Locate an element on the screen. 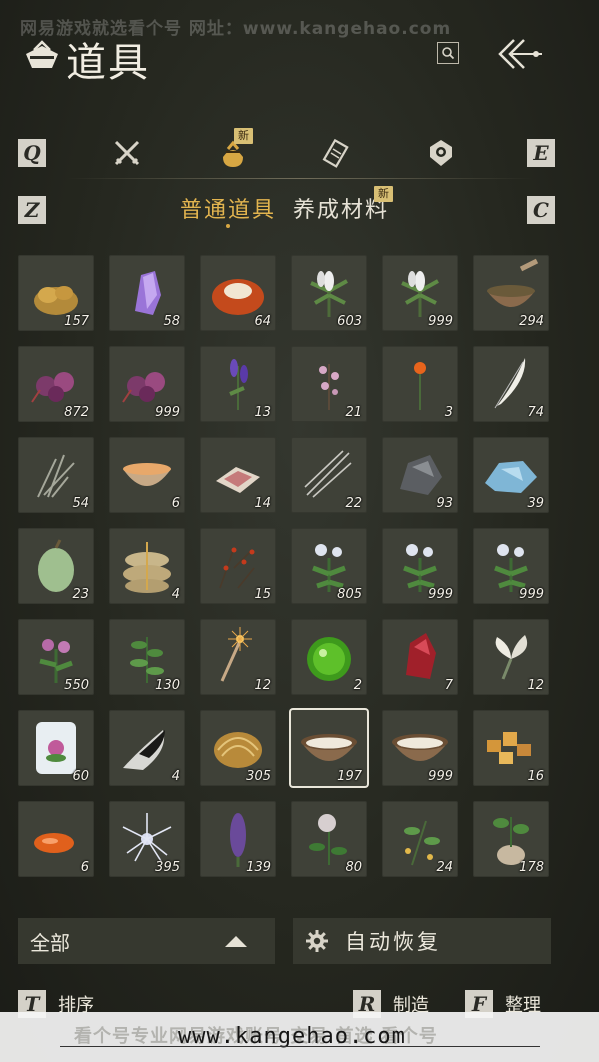  inventory-slot: 13 is located at coordinates (238, 384).